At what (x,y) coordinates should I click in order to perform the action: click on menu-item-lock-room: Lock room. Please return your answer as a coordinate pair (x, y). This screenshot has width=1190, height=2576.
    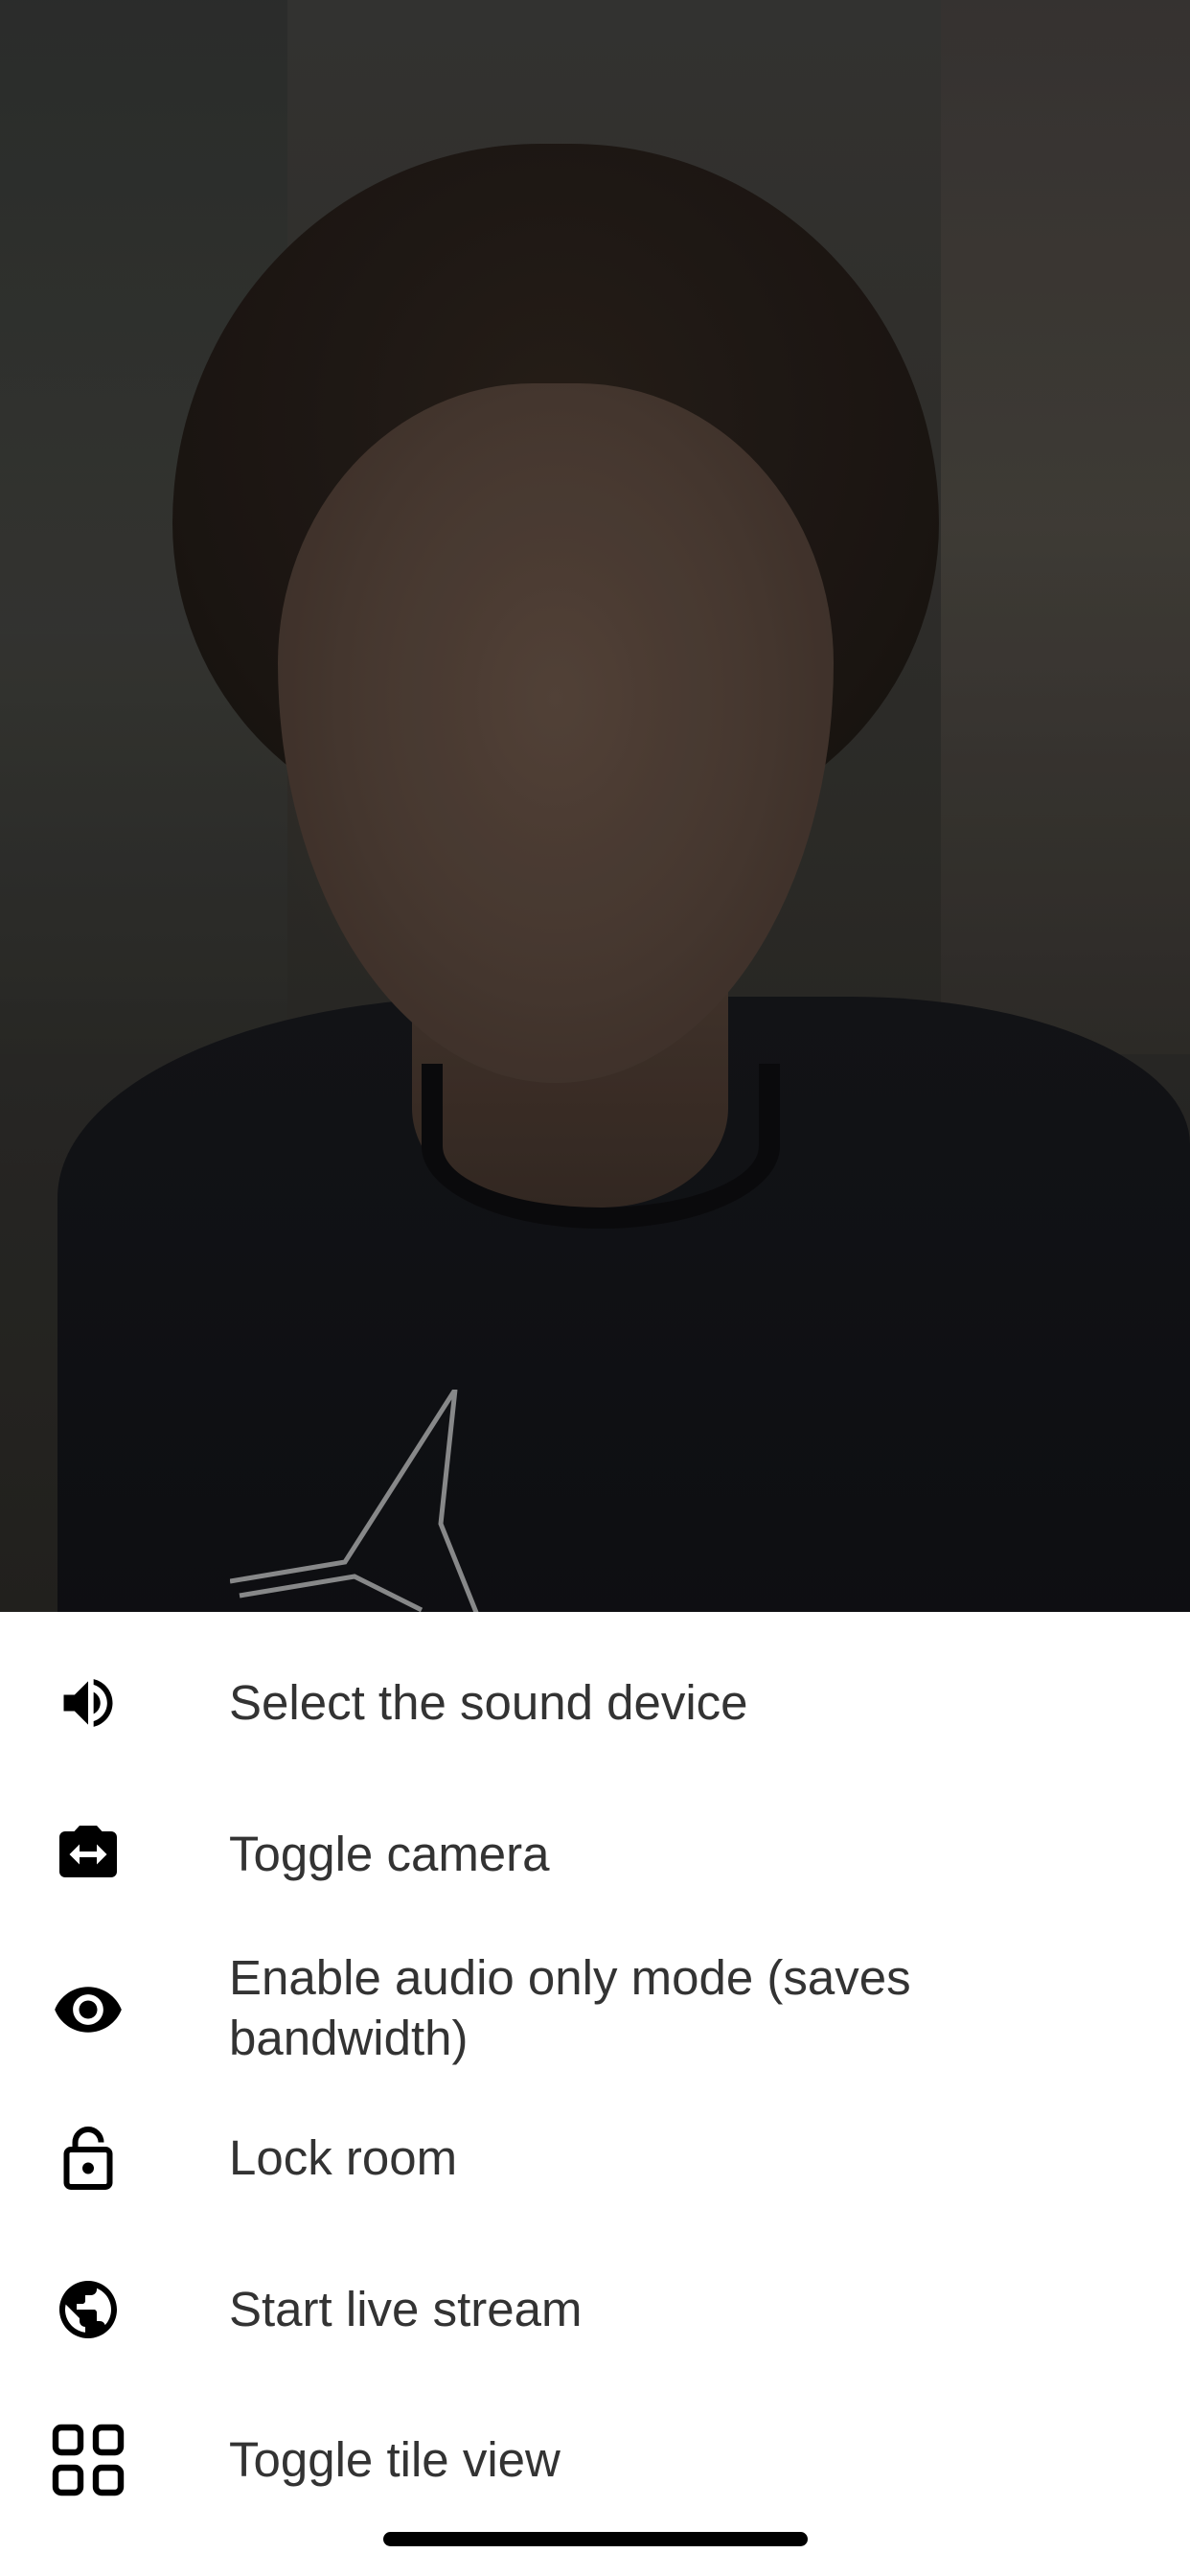
    Looking at the image, I should click on (595, 2158).